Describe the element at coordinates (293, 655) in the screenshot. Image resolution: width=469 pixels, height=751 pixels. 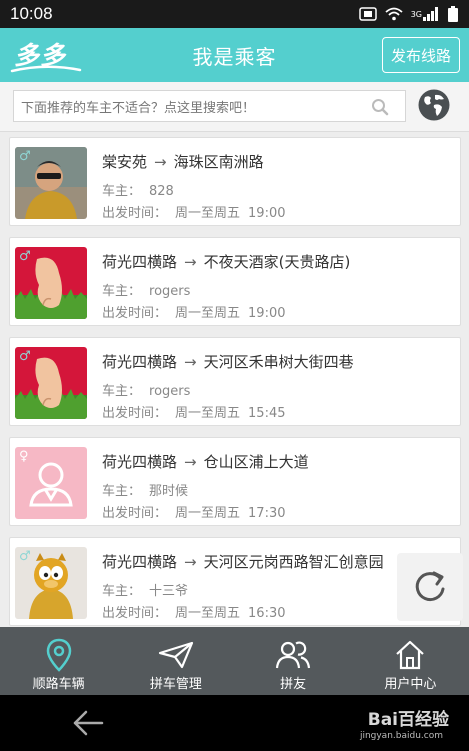
I see `friends-icon` at that location.